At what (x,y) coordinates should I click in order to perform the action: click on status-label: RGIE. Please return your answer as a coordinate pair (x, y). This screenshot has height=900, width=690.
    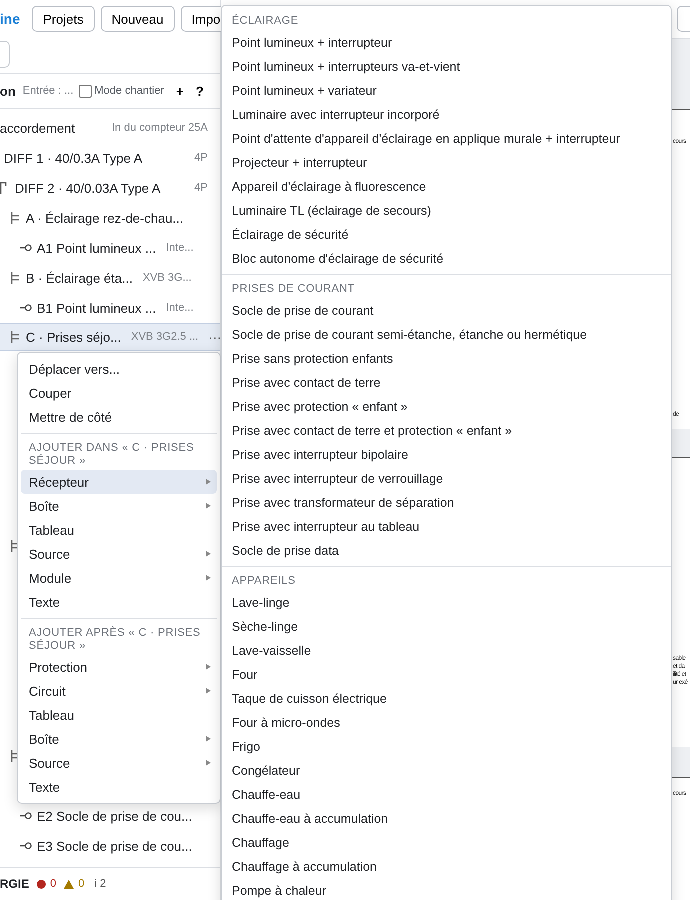
    Looking at the image, I should click on (15, 884).